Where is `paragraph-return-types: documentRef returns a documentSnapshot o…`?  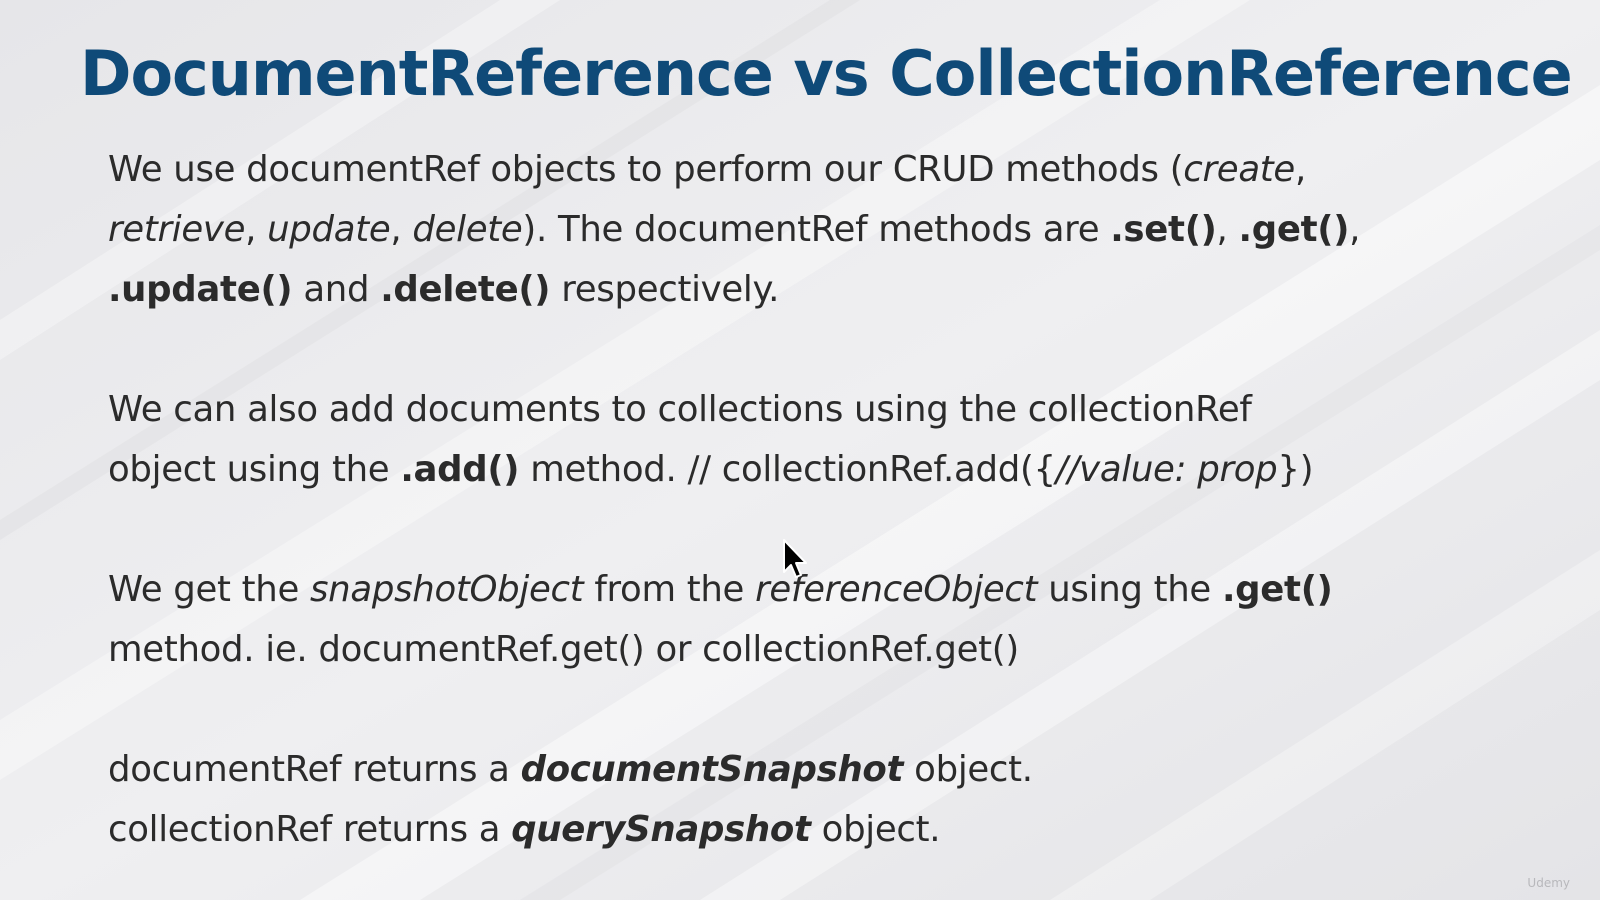 paragraph-return-types: documentRef returns a documentSnapshot o… is located at coordinates (818, 800).